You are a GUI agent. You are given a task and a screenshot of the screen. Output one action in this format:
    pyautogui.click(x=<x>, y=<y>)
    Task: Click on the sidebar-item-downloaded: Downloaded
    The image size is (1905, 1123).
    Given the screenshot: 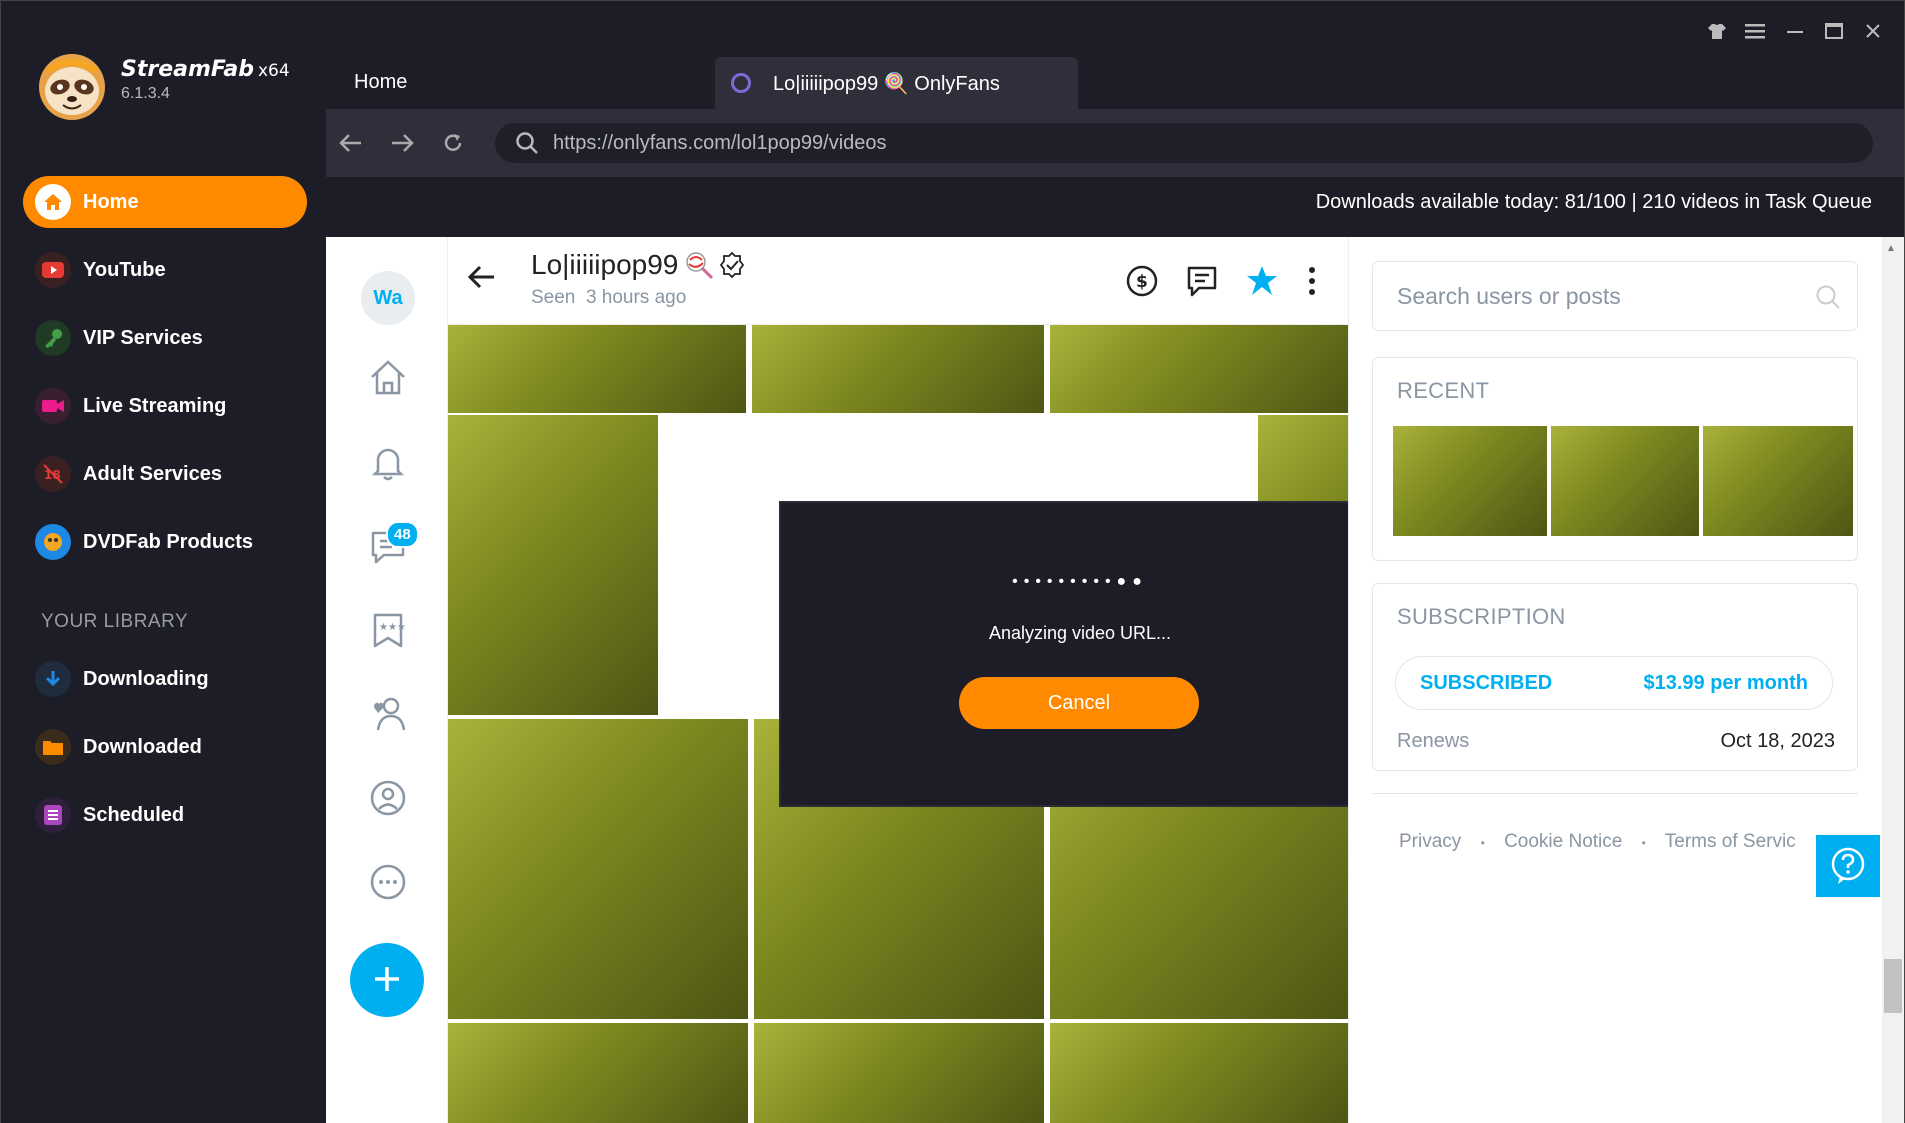 What is the action you would take?
    pyautogui.click(x=165, y=747)
    